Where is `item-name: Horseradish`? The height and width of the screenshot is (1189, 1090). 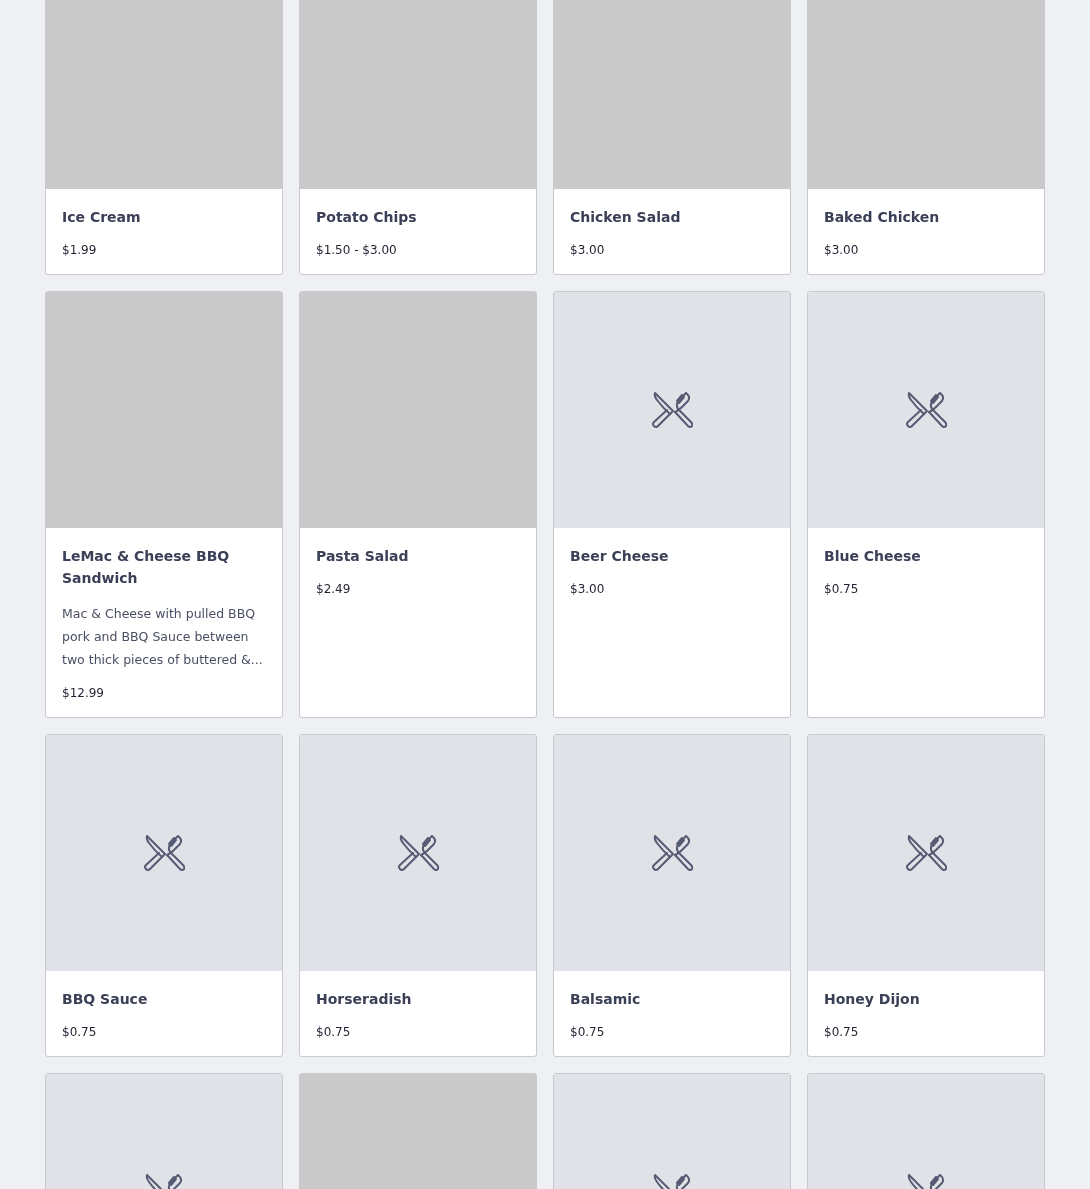 item-name: Horseradish is located at coordinates (364, 999).